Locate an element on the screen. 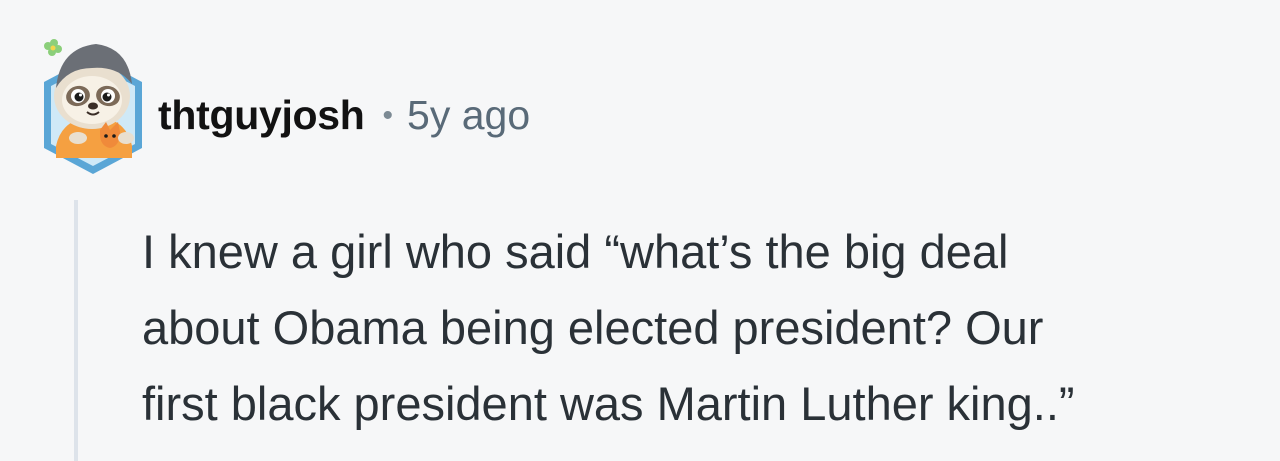  username-link: thtguyjosh is located at coordinates (261, 115).